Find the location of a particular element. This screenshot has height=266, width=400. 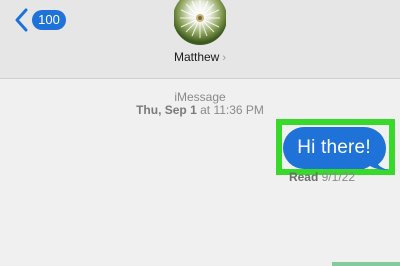

contact-name-row: Matthew › is located at coordinates (200, 57).